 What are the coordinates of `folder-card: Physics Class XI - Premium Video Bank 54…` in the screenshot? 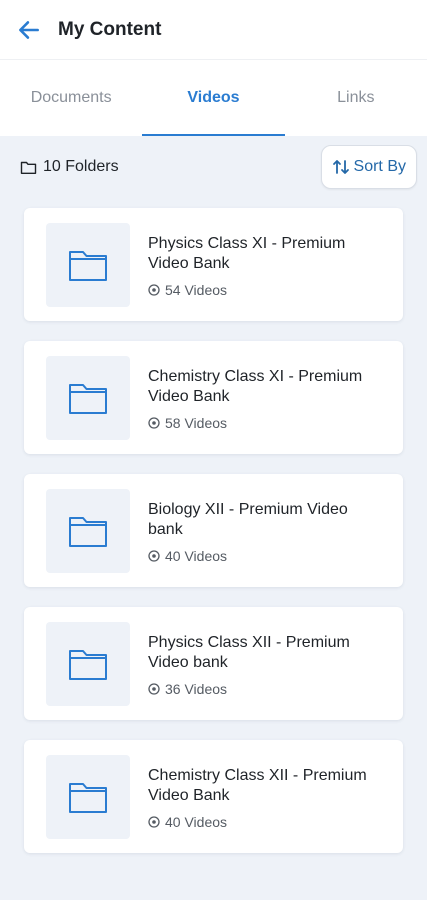 It's located at (213, 264).